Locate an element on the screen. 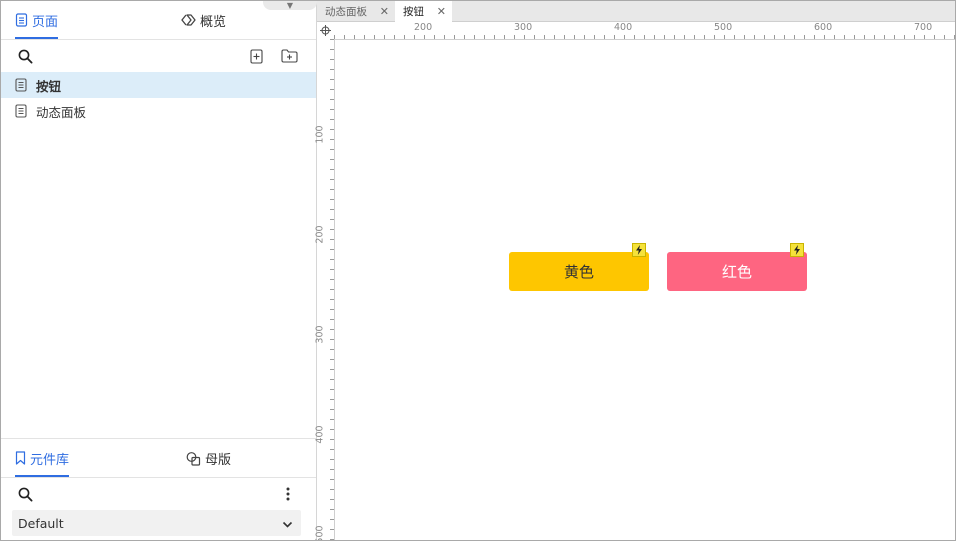 The height and width of the screenshot is (541, 956). doc-tab-buttons: 按钮 ✕ is located at coordinates (423, 11).